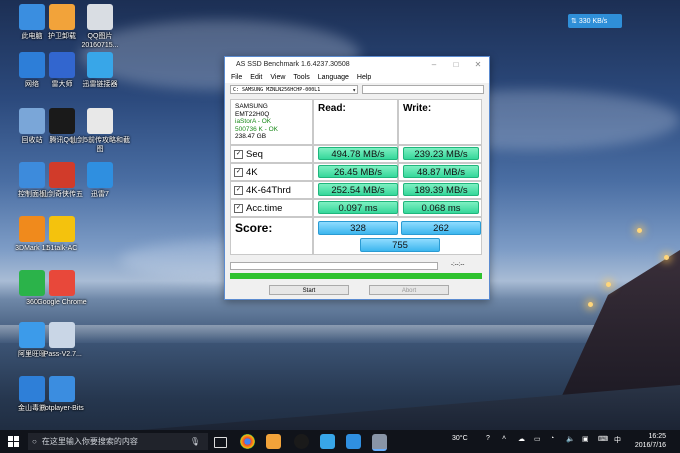  I want to click on drive-select-value: C: SAMSUNG MZNLN256HCHP-000L1, so click(277, 90).